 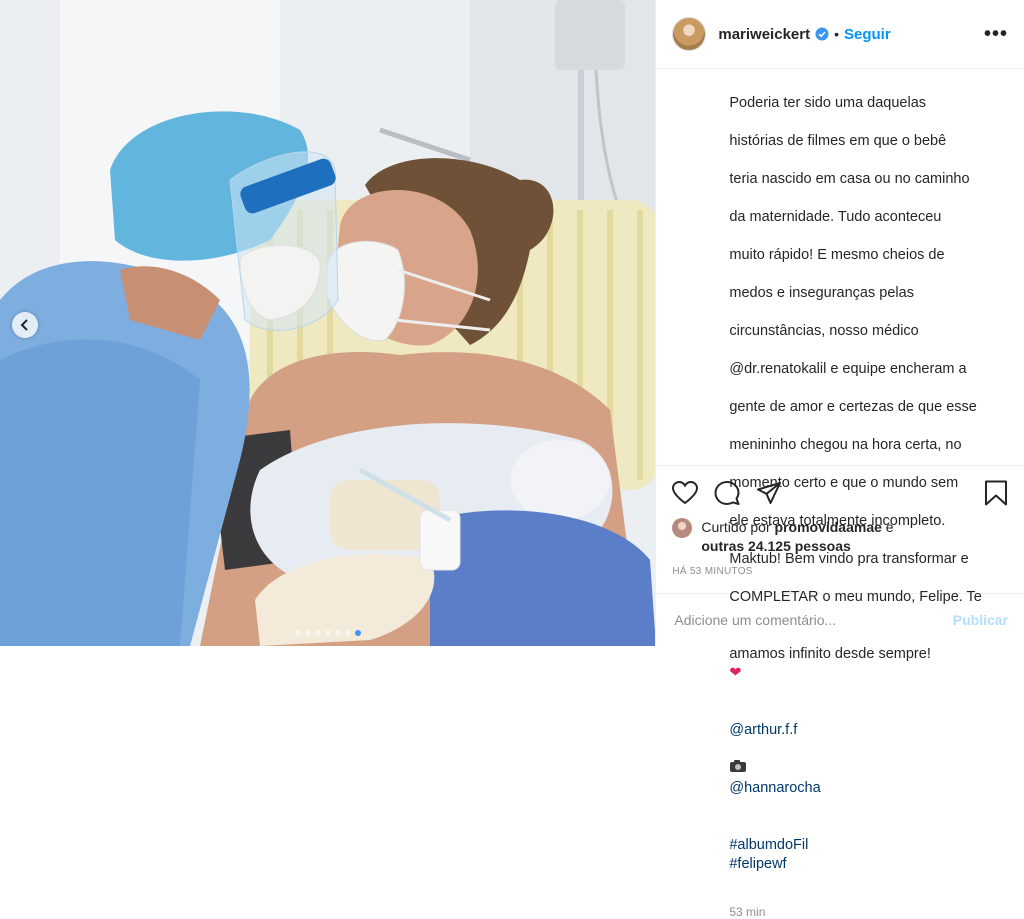 What do you see at coordinates (682, 528) in the screenshot?
I see `liker-avatar` at bounding box center [682, 528].